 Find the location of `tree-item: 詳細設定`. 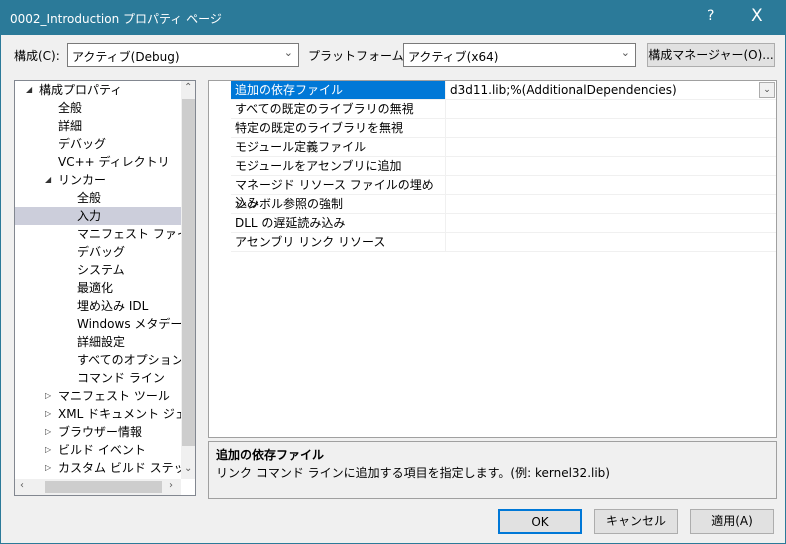

tree-item: 詳細設定 is located at coordinates (98, 342).